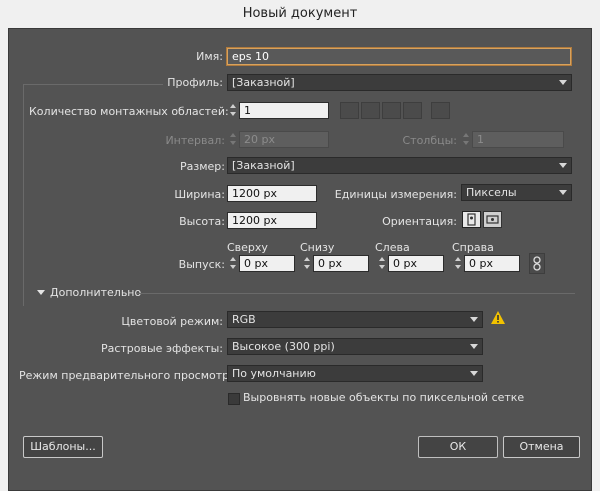 This screenshot has width=600, height=491. I want to click on color-mode-value: RGB, so click(244, 319).